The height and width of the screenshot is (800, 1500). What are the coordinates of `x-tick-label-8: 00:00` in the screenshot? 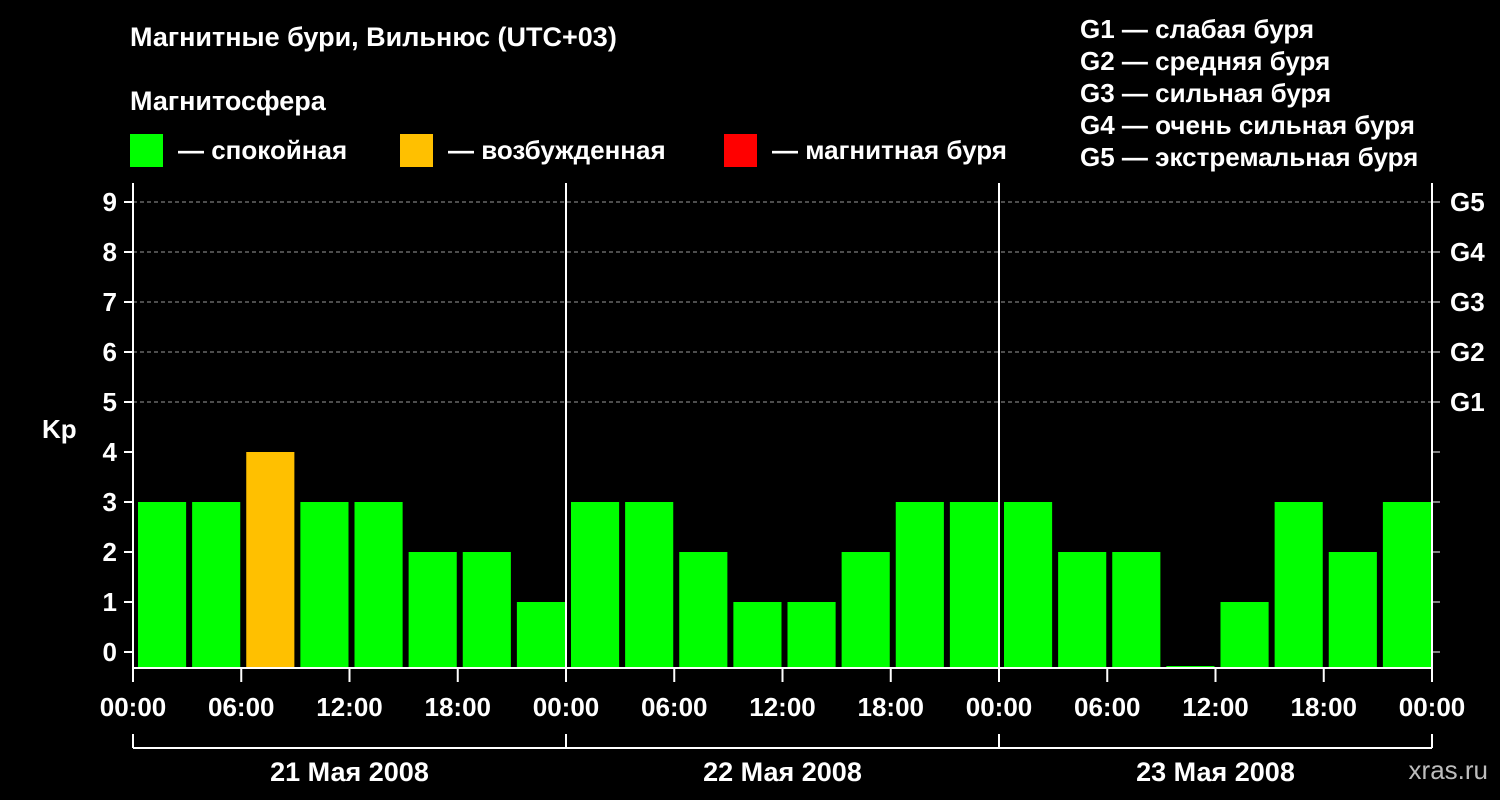 It's located at (999, 707).